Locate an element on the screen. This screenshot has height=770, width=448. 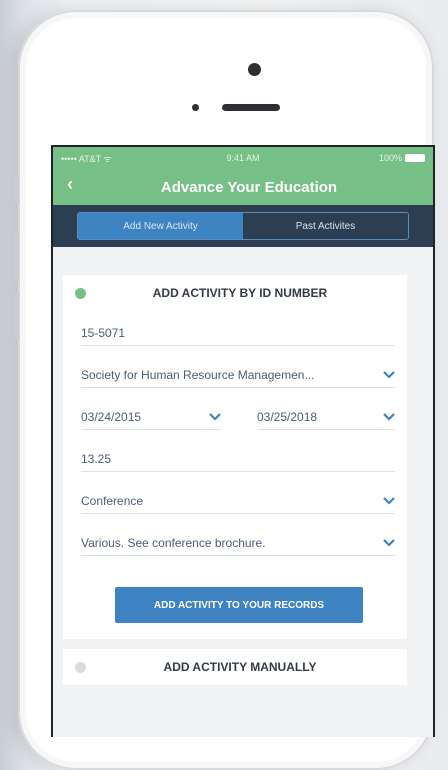
segment-bar: Add New Activity Past Activites is located at coordinates (243, 226).